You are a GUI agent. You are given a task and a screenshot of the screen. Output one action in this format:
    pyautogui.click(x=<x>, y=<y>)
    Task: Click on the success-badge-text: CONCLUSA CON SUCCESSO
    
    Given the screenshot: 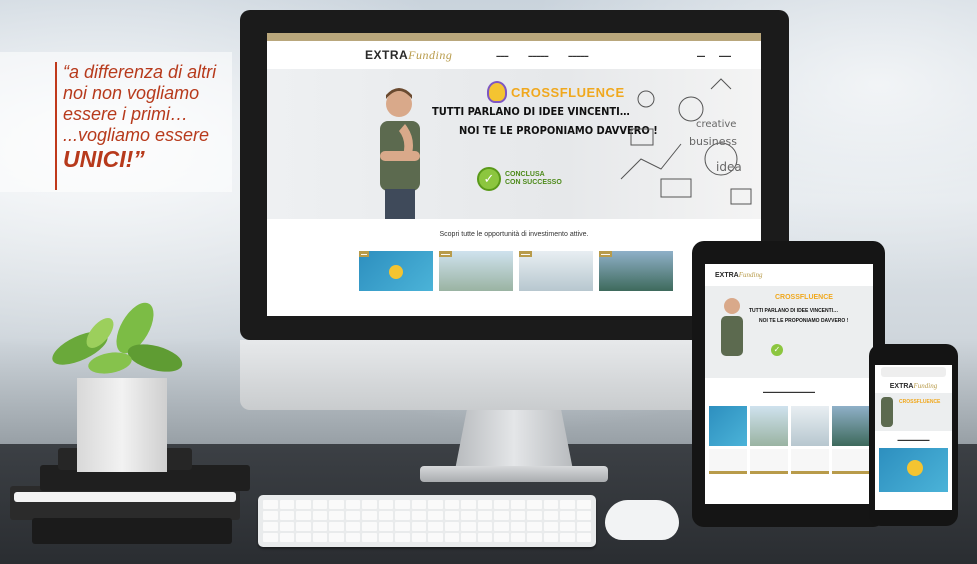 What is the action you would take?
    pyautogui.click(x=533, y=179)
    